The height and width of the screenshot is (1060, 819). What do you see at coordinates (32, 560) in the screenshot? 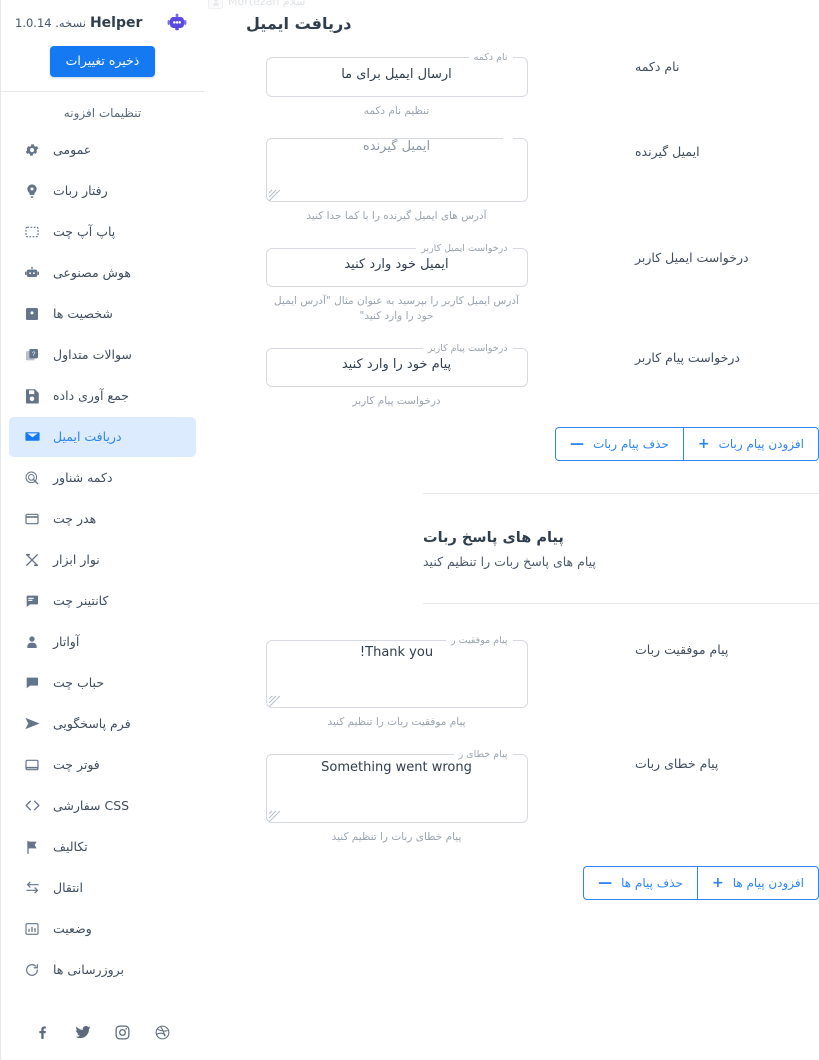
I see `toolbar-icon` at bounding box center [32, 560].